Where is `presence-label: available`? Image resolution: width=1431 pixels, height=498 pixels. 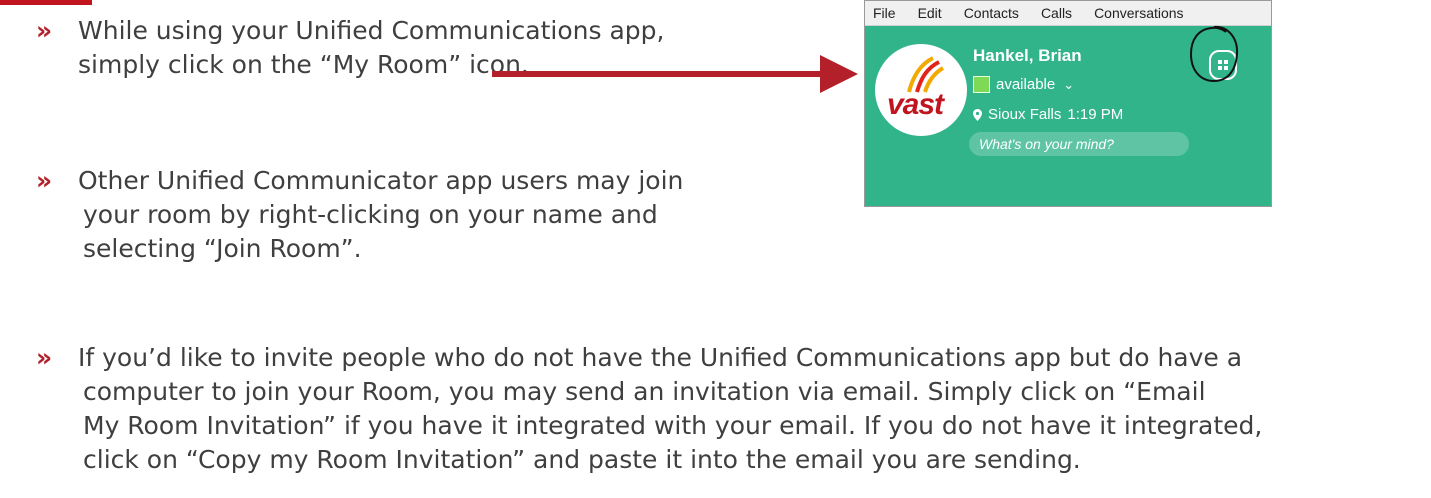 presence-label: available is located at coordinates (1026, 84).